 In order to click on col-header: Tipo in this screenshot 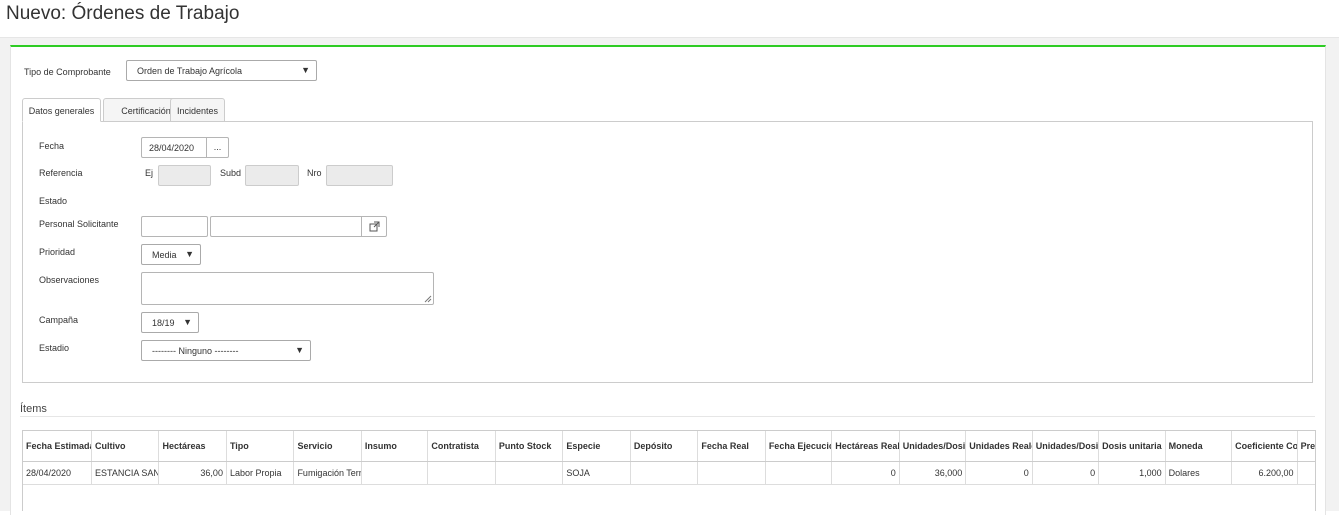, I will do `click(260, 446)`.